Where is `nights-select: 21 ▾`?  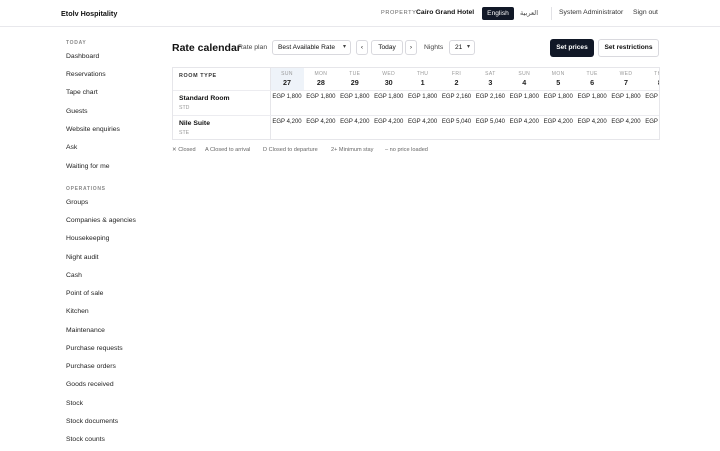
nights-select: 21 ▾ is located at coordinates (462, 47).